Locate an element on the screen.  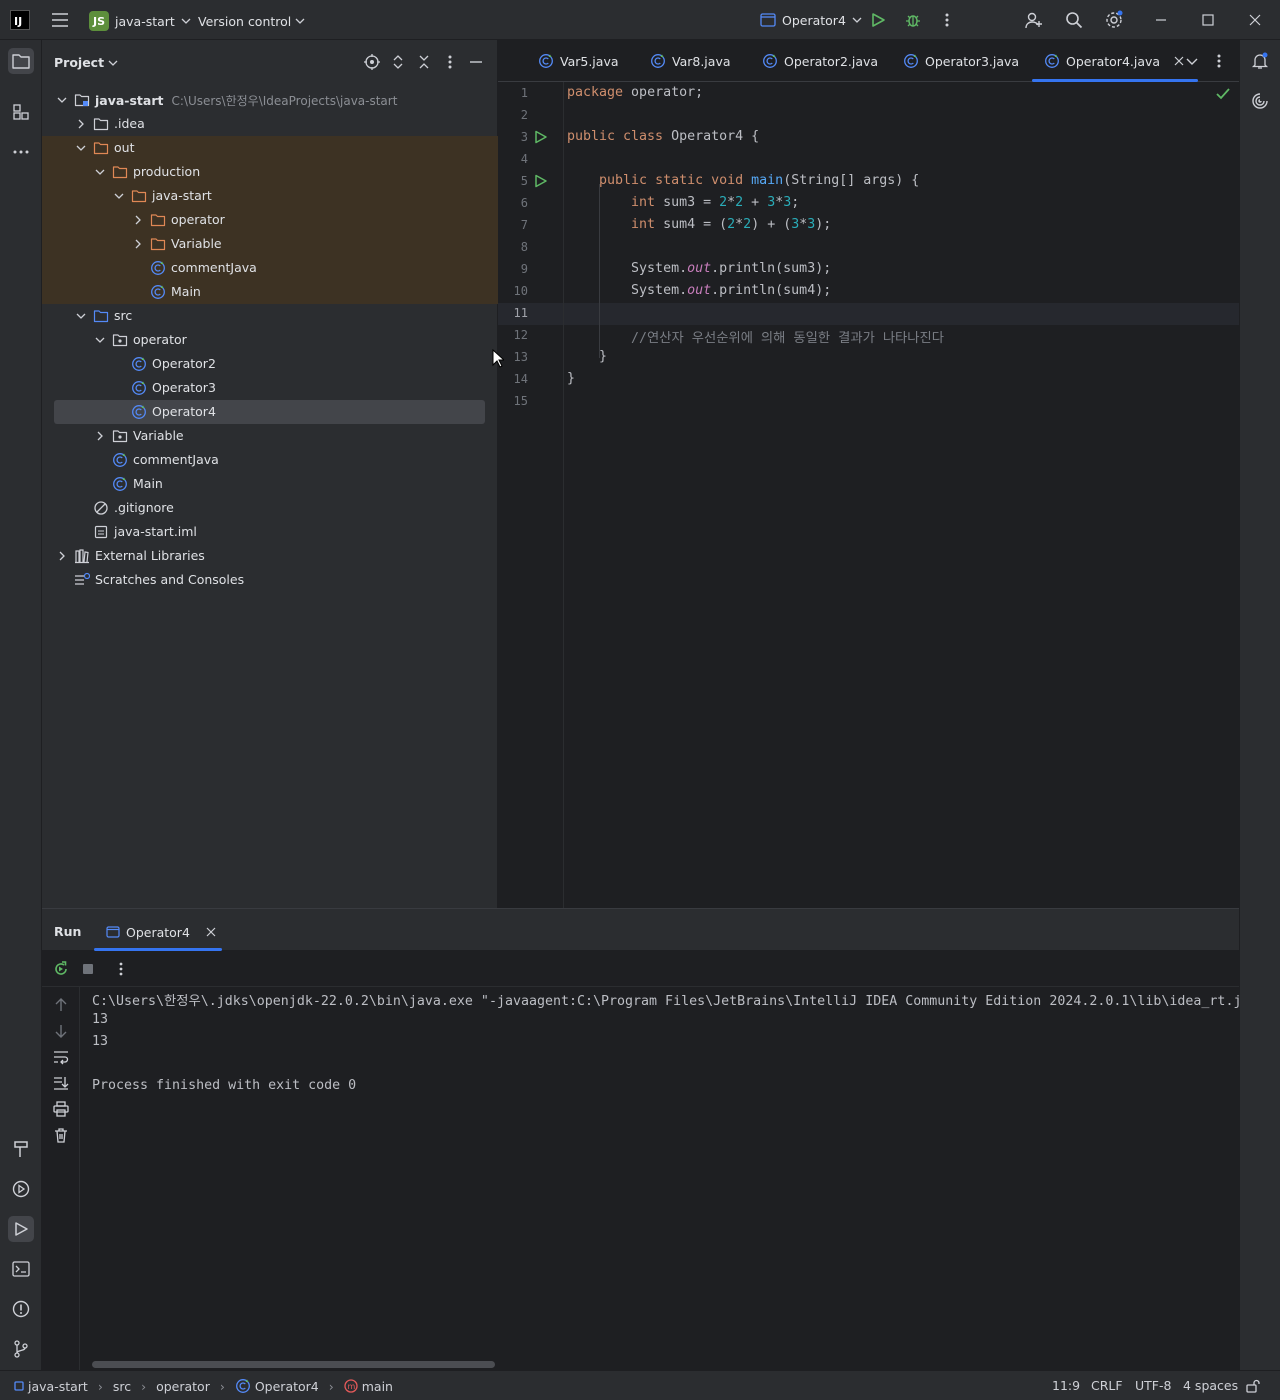
collapse-all-icon is located at coordinates (424, 62).